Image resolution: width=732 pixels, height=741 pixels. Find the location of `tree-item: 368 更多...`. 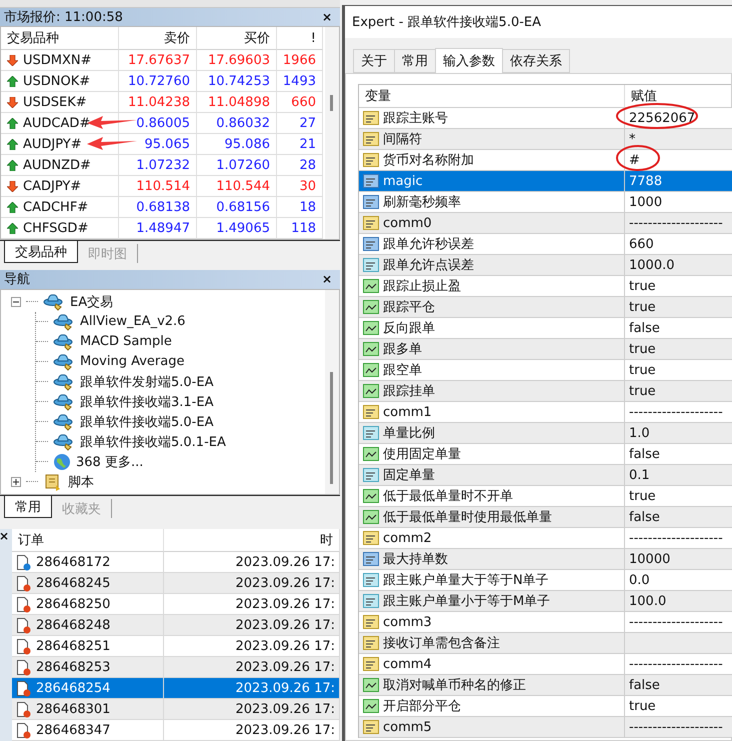

tree-item: 368 更多... is located at coordinates (110, 461).